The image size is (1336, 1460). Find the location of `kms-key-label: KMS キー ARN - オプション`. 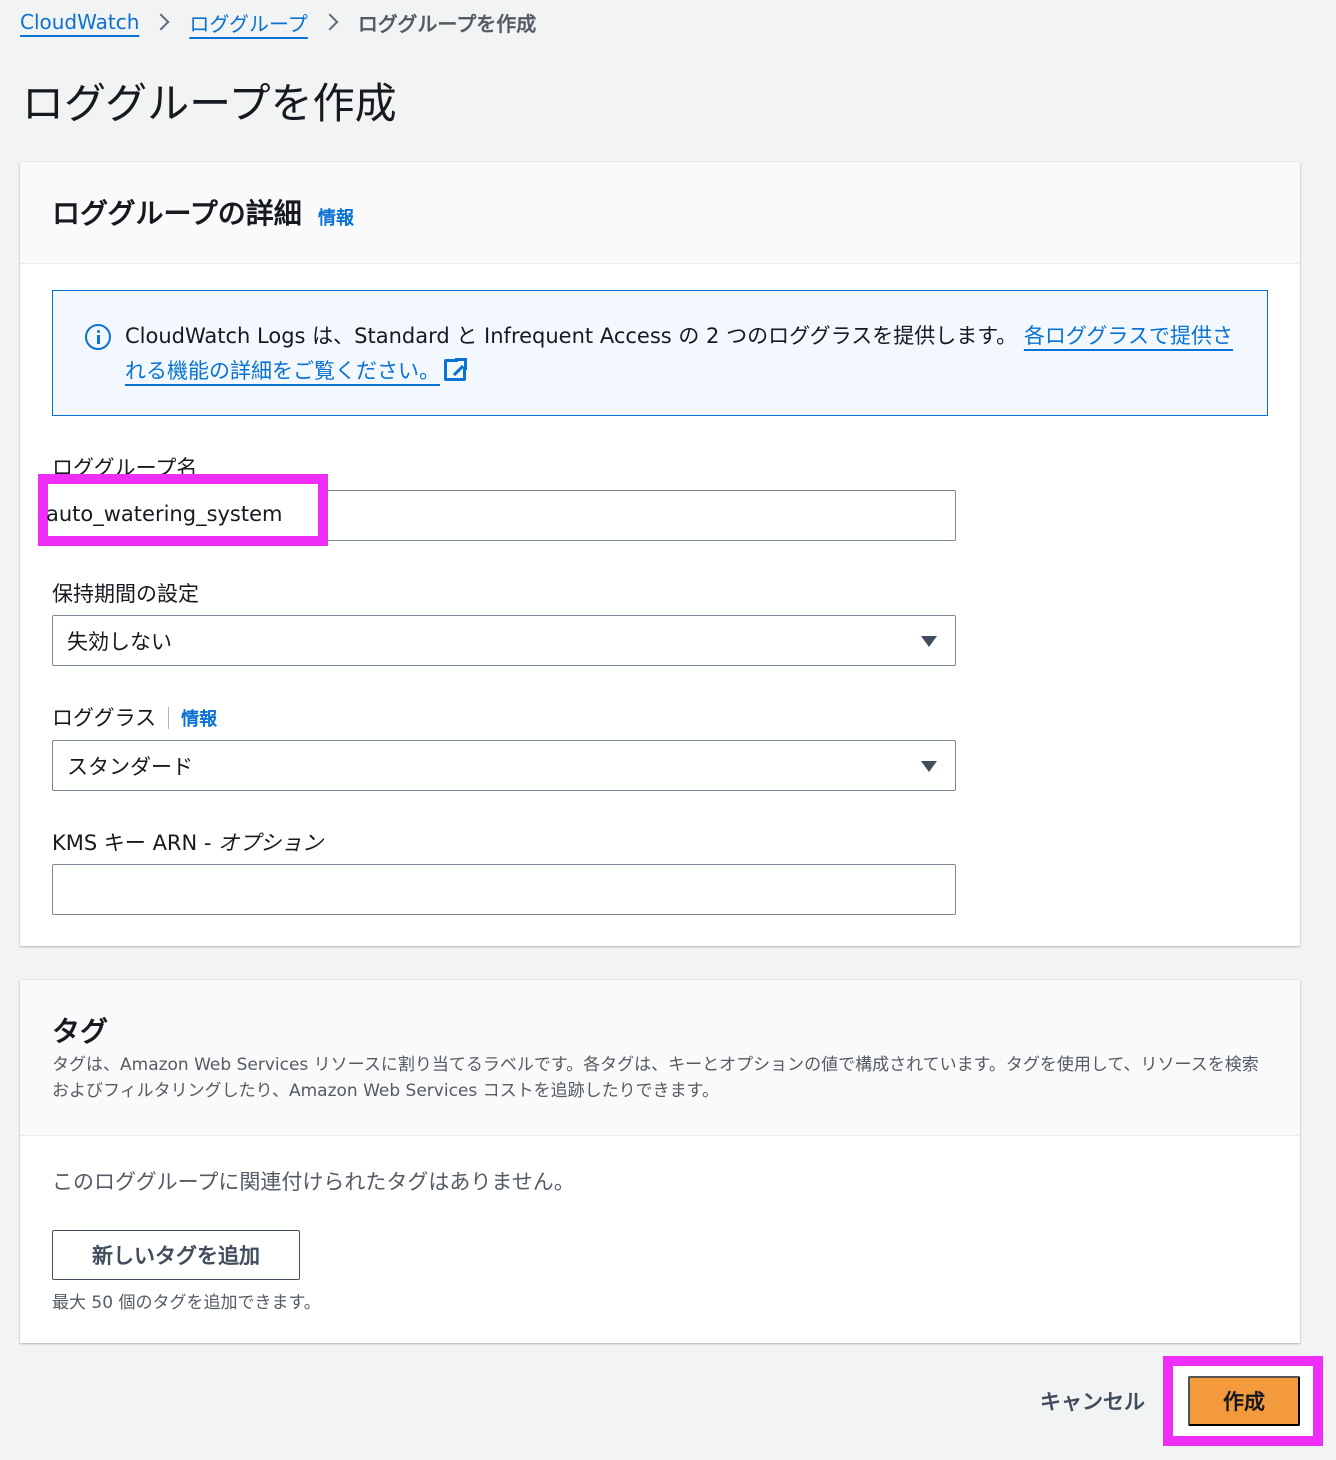

kms-key-label: KMS キー ARN - オプション is located at coordinates (187, 842).